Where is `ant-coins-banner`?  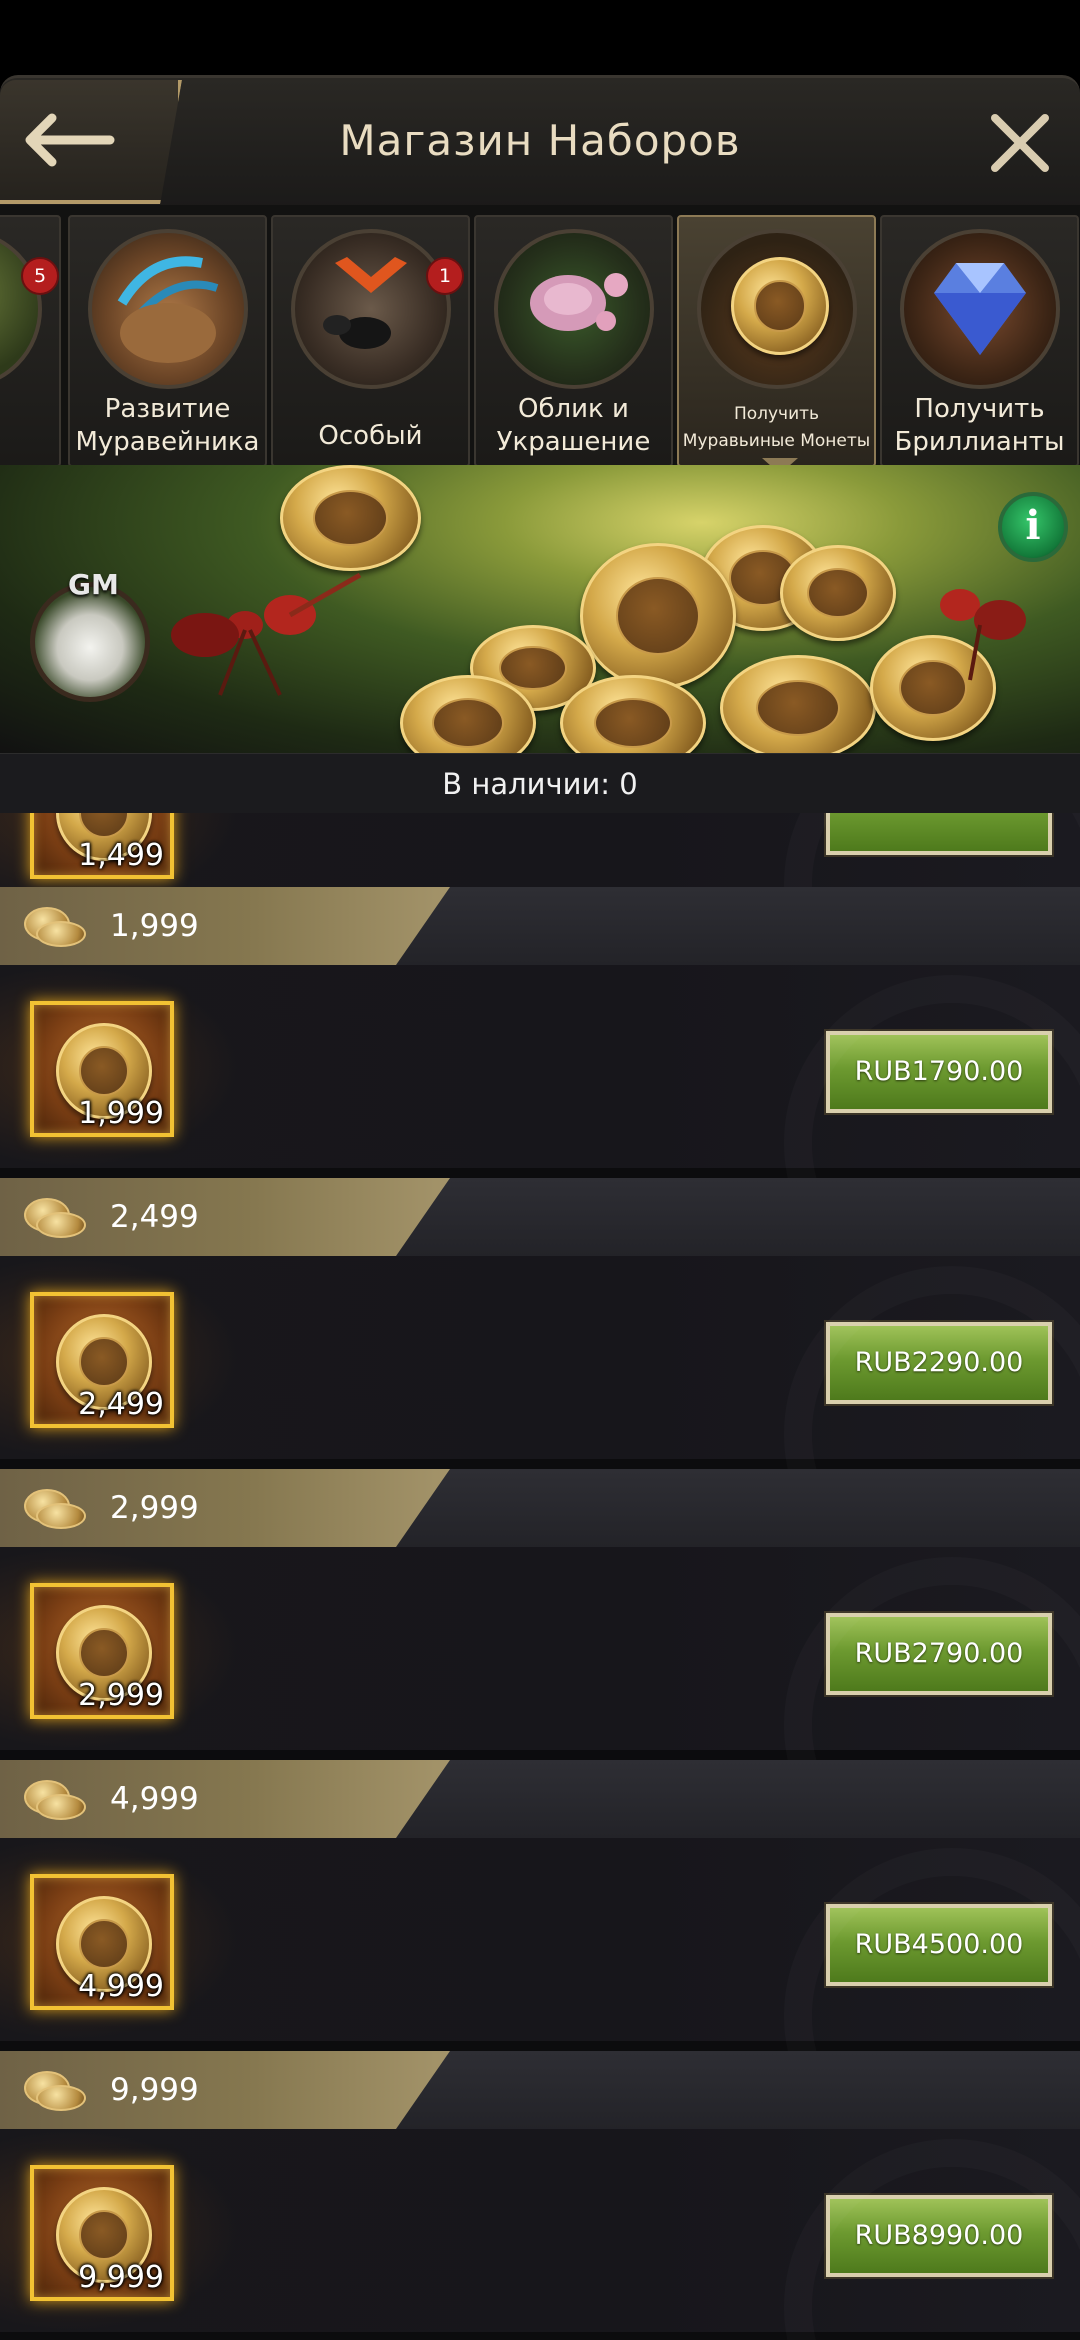 ant-coins-banner is located at coordinates (540, 609).